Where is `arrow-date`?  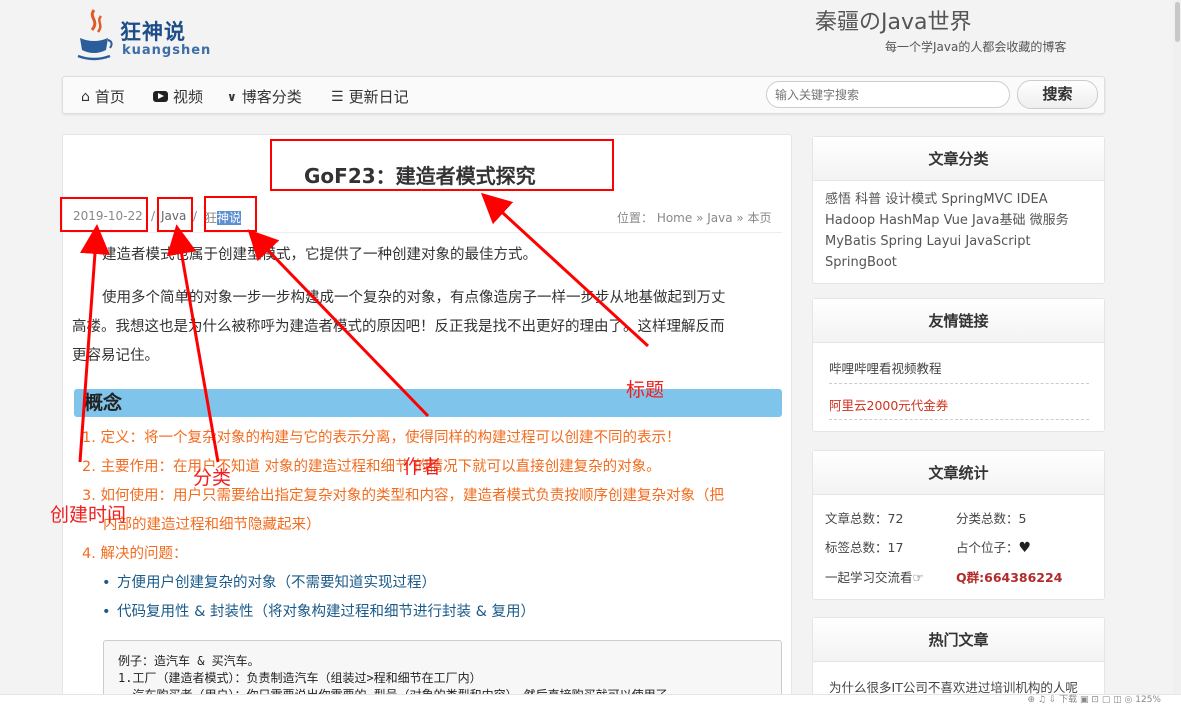 arrow-date is located at coordinates (94, 343).